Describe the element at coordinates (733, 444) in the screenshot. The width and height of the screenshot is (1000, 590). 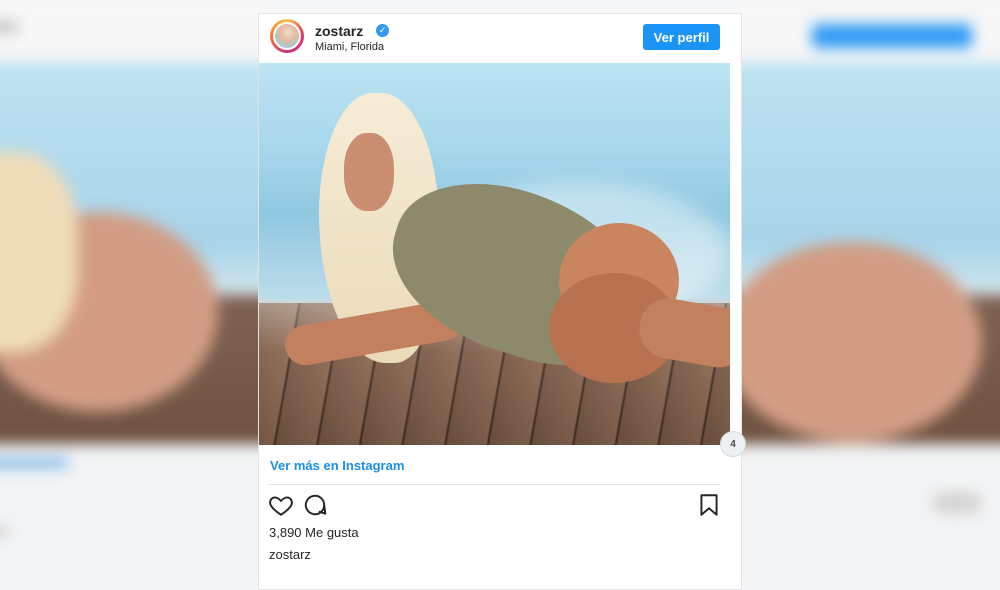
I see `carousel-count-badge: 4` at that location.